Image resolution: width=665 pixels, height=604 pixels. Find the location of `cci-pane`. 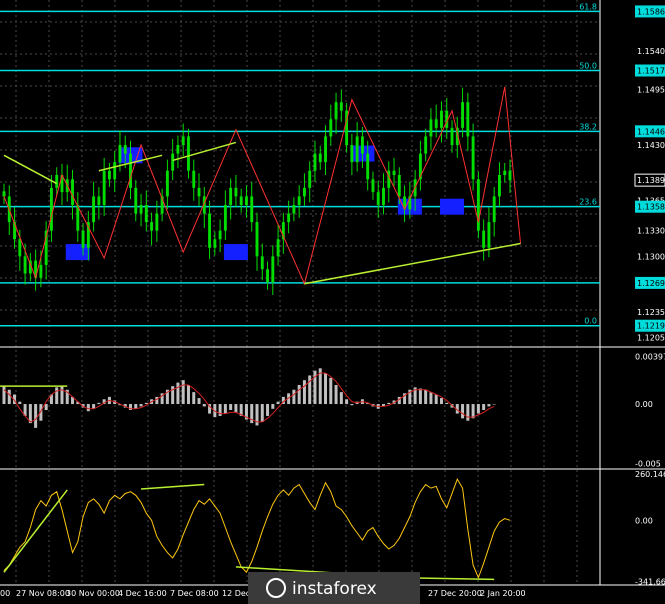

cci-pane is located at coordinates (257, 529).